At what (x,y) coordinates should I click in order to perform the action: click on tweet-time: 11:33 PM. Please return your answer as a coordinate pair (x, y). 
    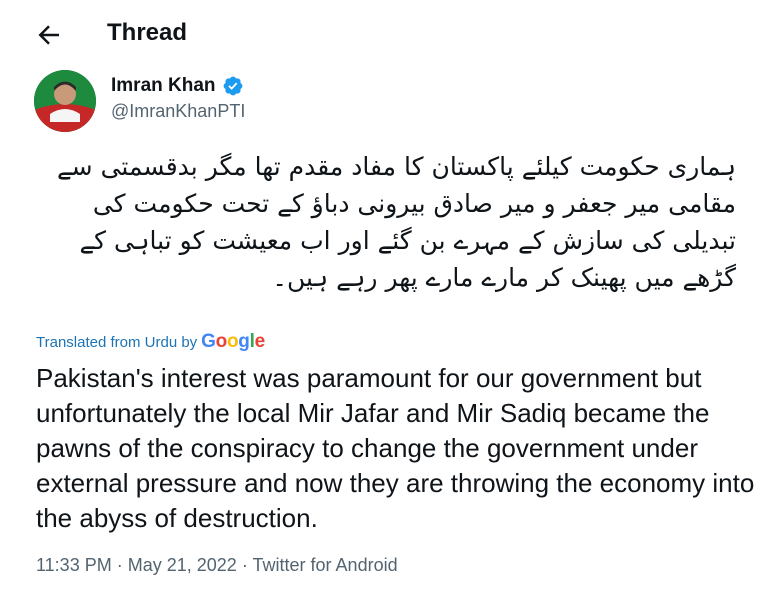
    Looking at the image, I should click on (74, 565).